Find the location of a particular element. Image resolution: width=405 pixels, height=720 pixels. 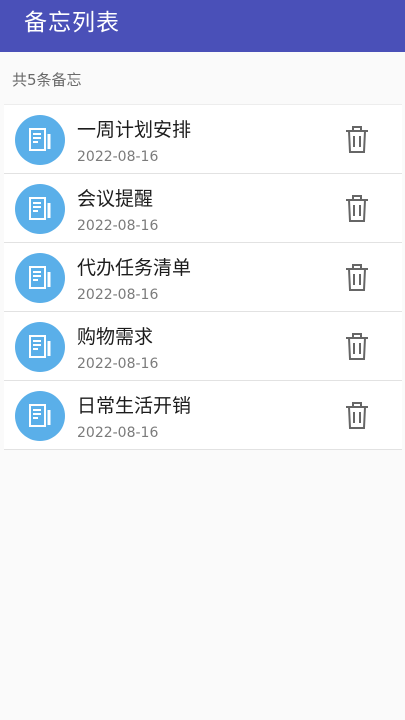

app-bar: 备忘列表 is located at coordinates (202, 26).